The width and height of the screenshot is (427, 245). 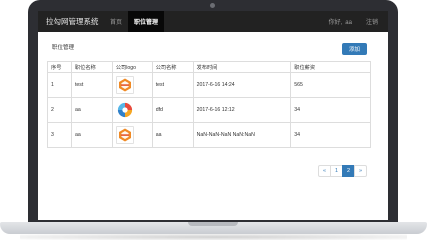 I want to click on cell-time: 2017-6-16 12:12, so click(x=242, y=110).